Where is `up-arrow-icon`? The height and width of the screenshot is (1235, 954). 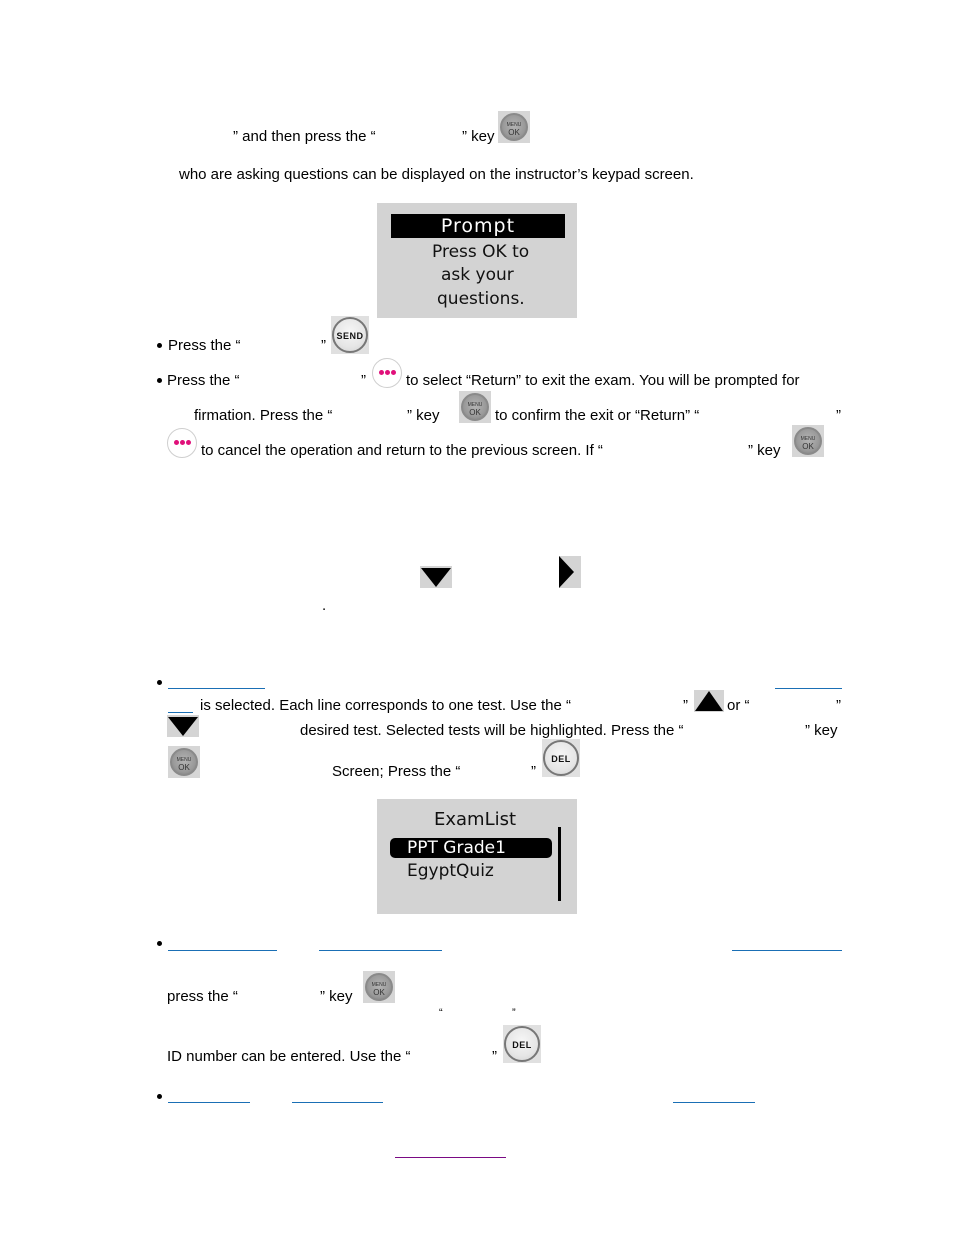
up-arrow-icon is located at coordinates (709, 701).